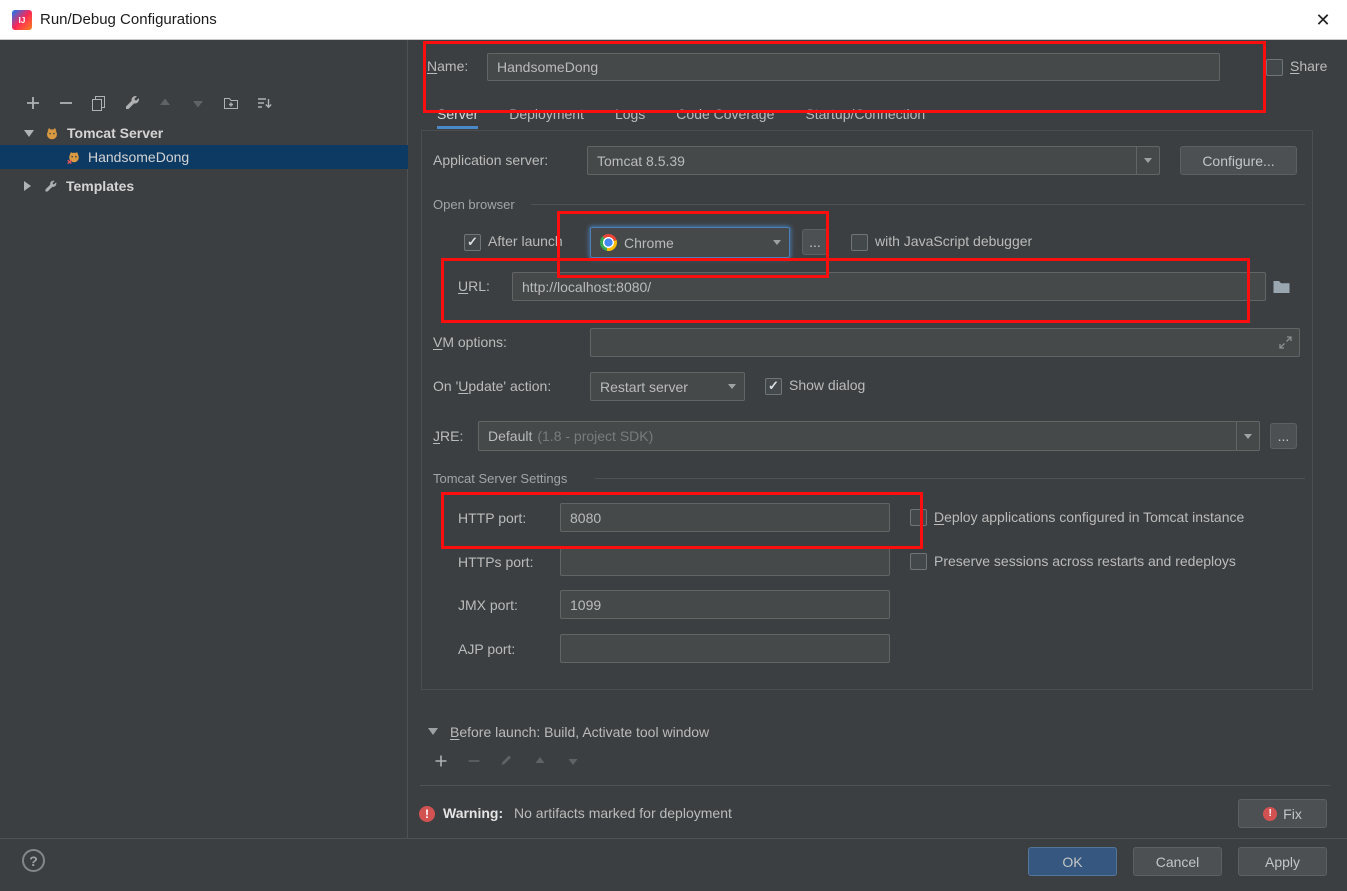  Describe the element at coordinates (27, 186) in the screenshot. I see `chevron-right-icon` at that location.